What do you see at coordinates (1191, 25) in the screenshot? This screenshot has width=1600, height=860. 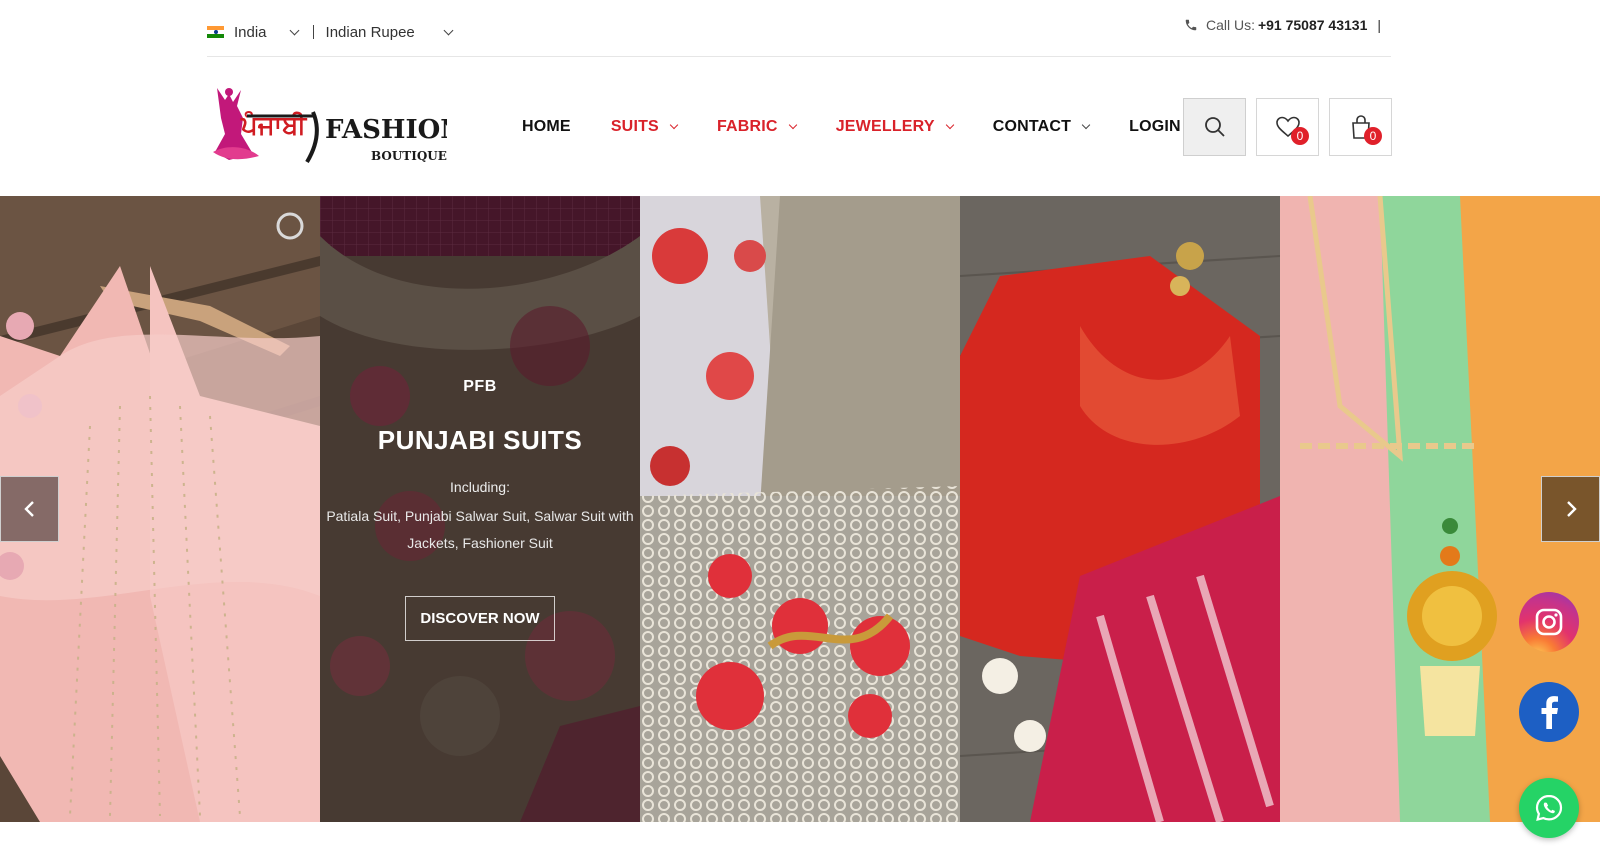 I see `phone-icon` at bounding box center [1191, 25].